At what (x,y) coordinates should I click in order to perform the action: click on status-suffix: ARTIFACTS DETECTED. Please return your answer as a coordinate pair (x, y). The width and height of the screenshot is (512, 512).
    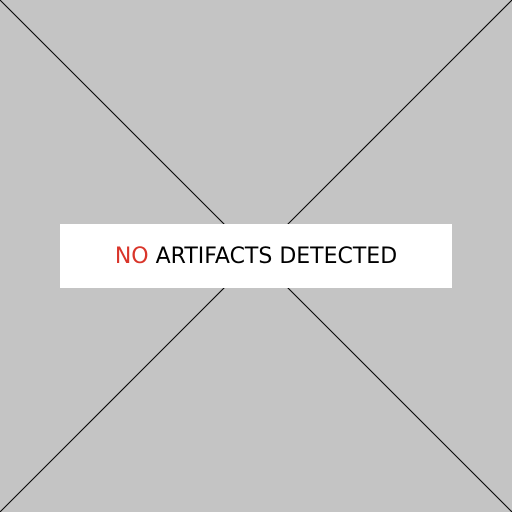
    Looking at the image, I should click on (276, 256).